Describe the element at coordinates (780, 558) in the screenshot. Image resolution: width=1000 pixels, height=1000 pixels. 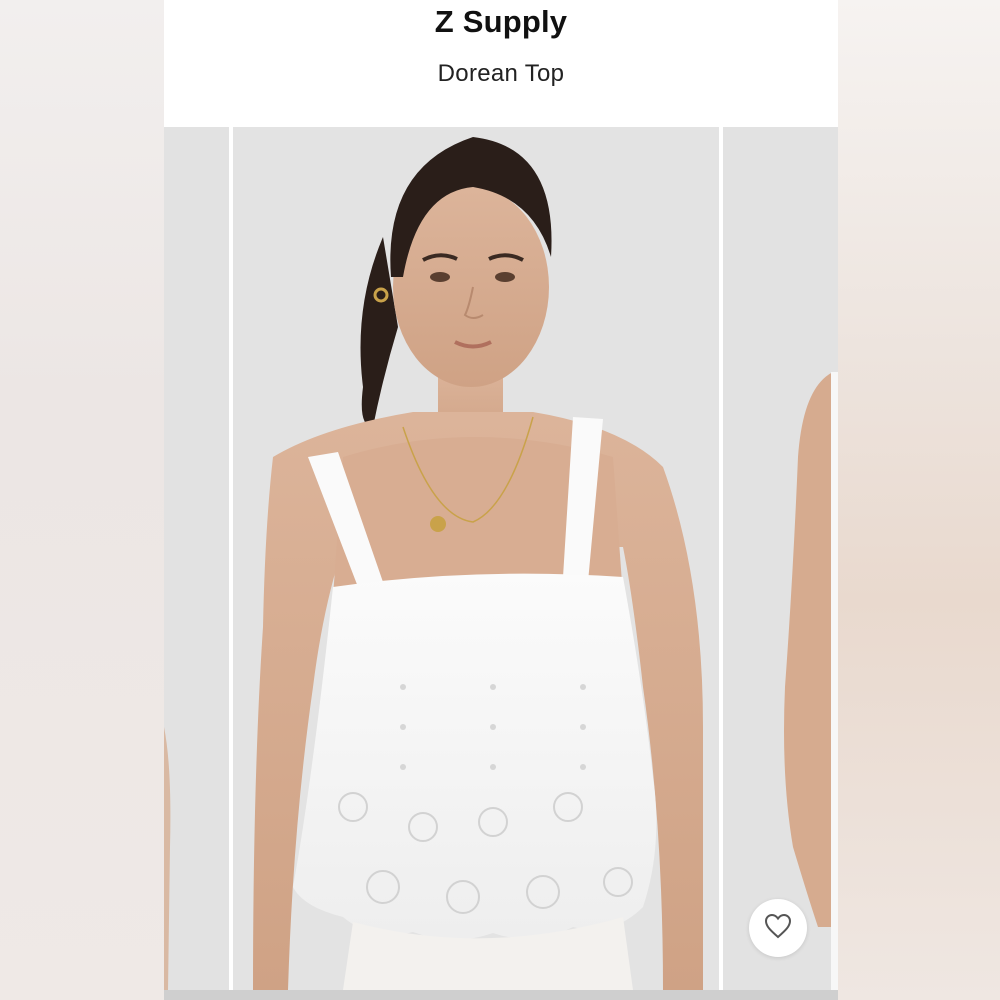
I see `next-product-photo` at that location.